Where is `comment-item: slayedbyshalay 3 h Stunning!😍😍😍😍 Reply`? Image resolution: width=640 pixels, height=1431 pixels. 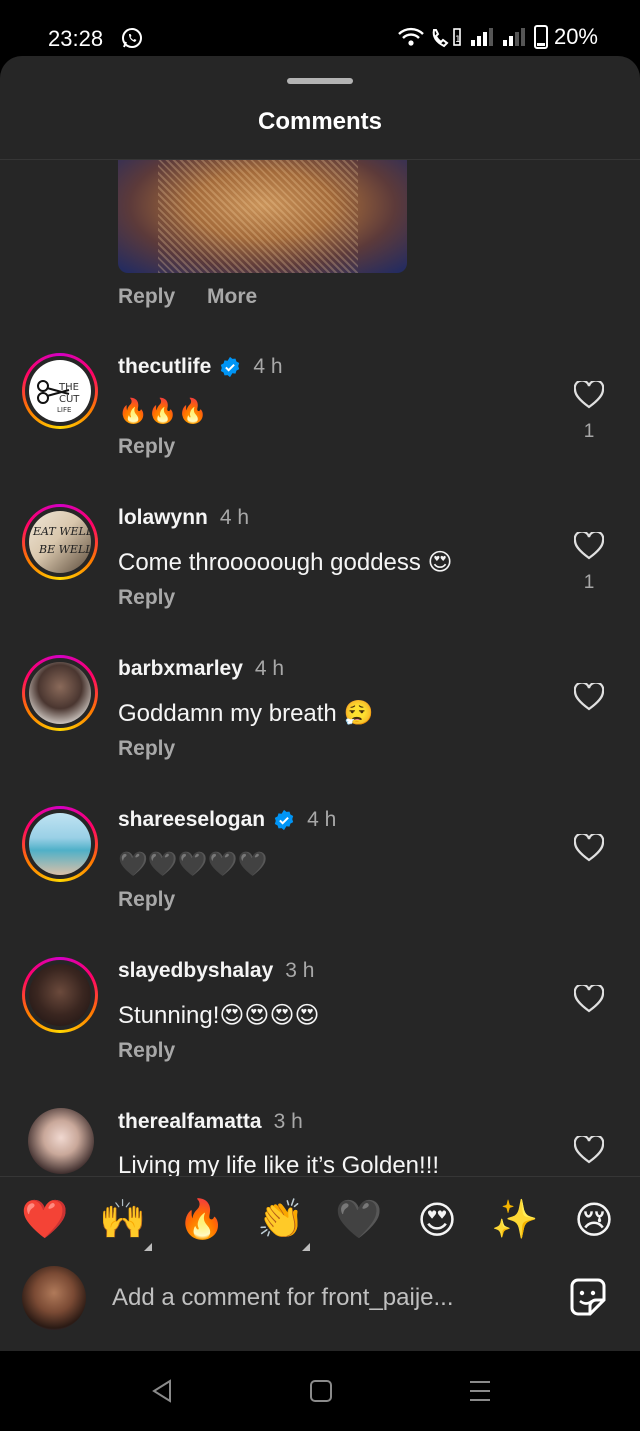
comment-item: slayedbyshalay 3 h Stunning!😍😍😍😍 Reply is located at coordinates (320, 1032).